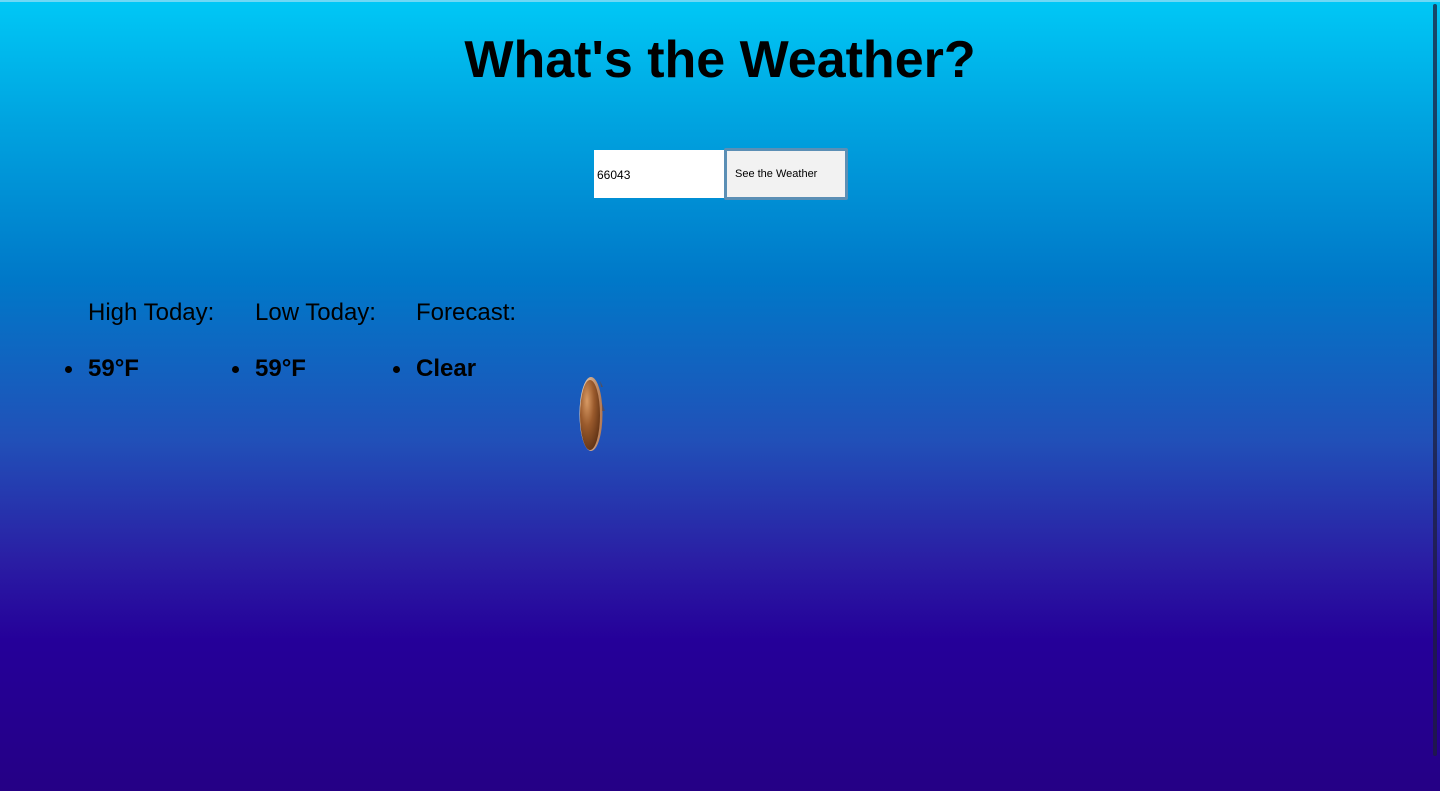  I want to click on low-today-label: Low Today:, so click(315, 312).